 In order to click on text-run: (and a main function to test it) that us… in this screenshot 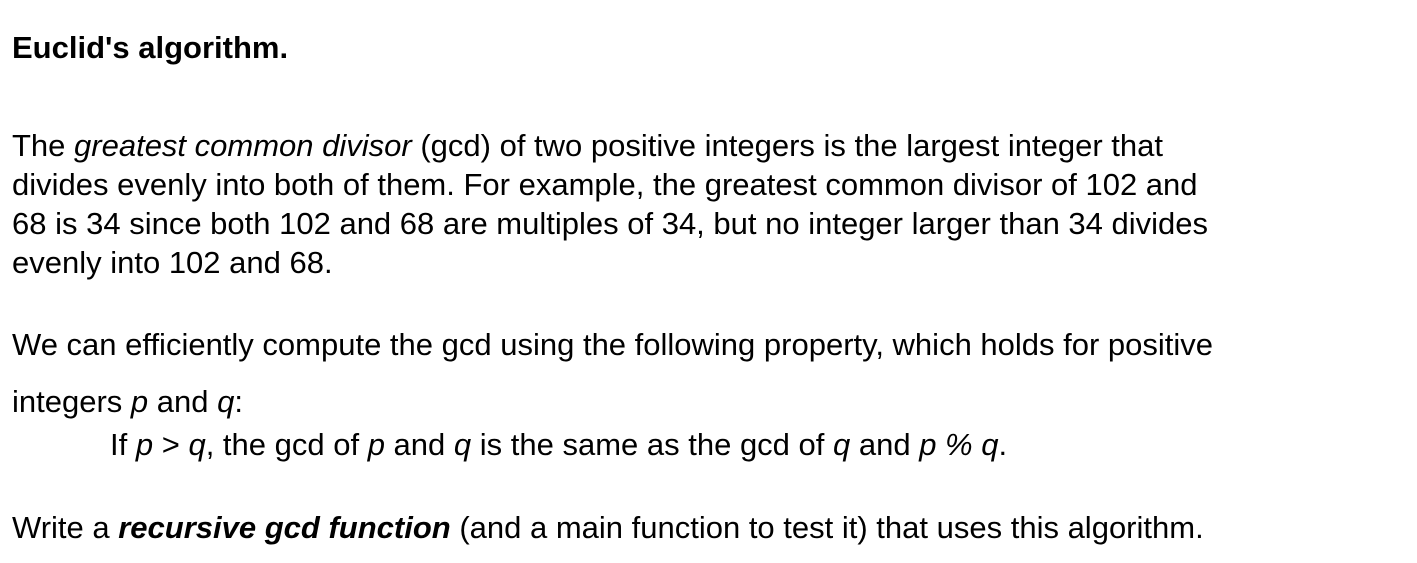, I will do `click(827, 527)`.